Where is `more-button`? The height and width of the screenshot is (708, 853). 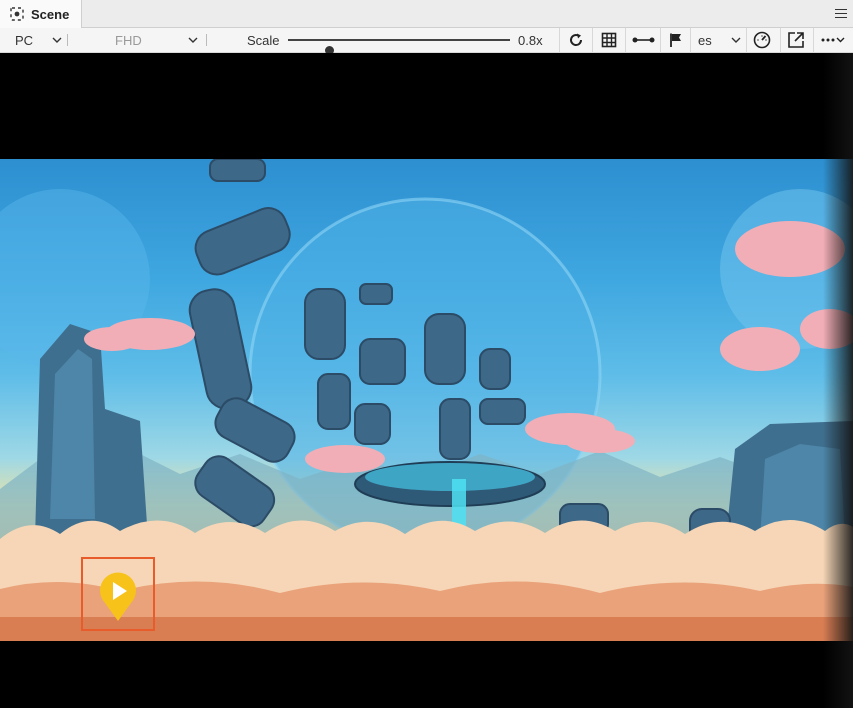 more-button is located at coordinates (833, 40).